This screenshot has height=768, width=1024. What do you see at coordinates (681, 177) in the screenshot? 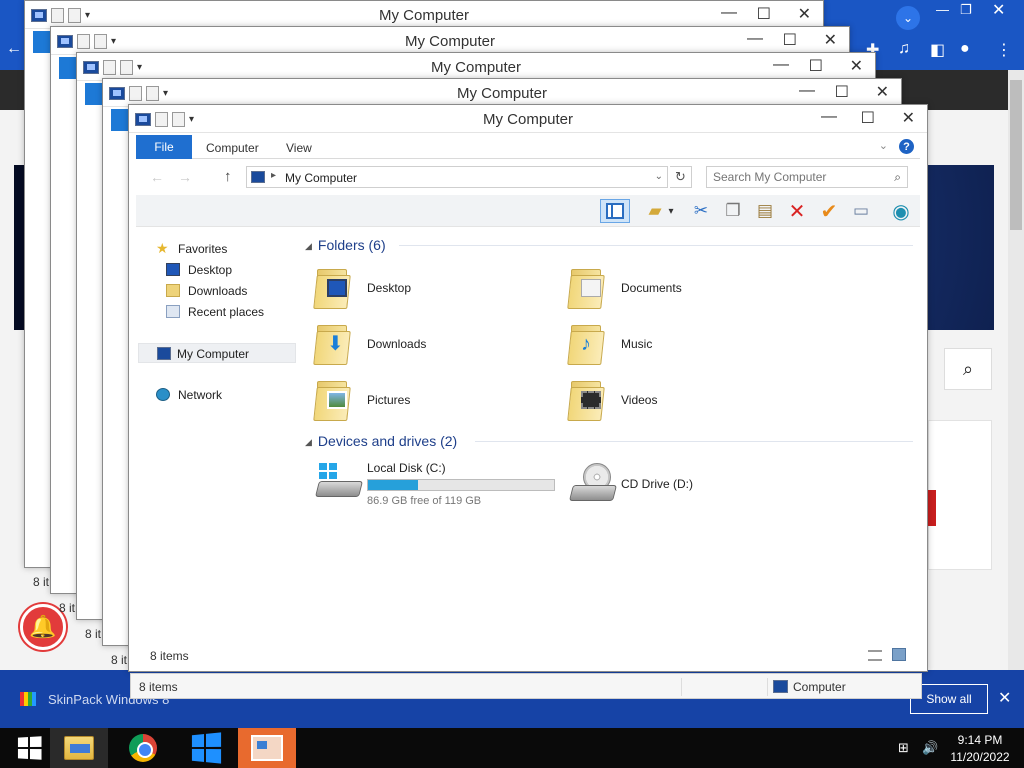
I see `refresh-icon: ↻` at bounding box center [681, 177].